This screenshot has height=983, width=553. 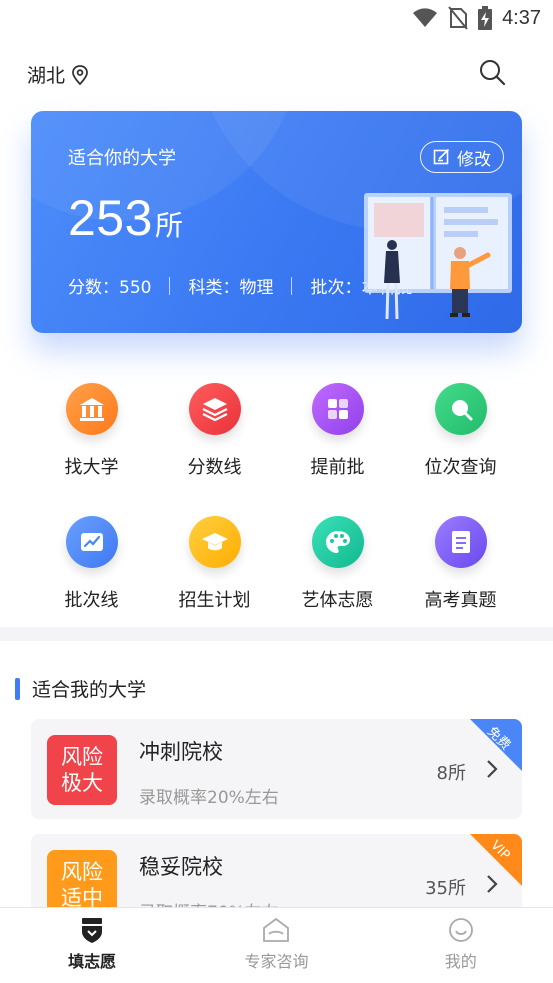 I want to click on nav-expert-consult: 专家咨询, so click(x=276, y=945).